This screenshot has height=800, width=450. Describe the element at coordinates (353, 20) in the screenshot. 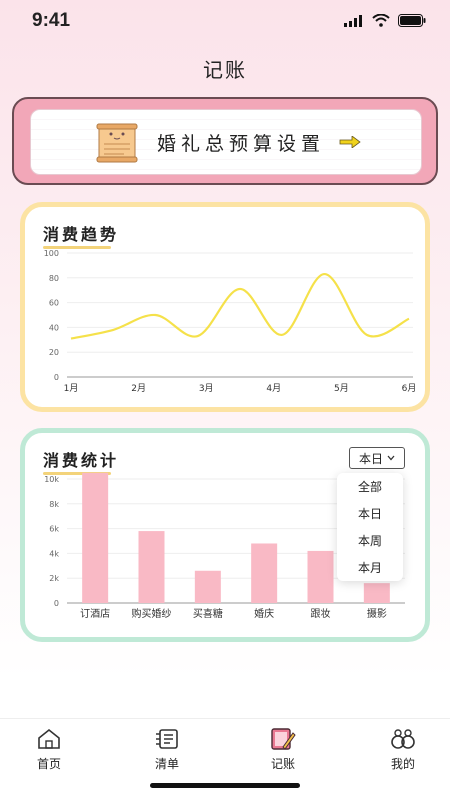

I see `signal-icon` at that location.